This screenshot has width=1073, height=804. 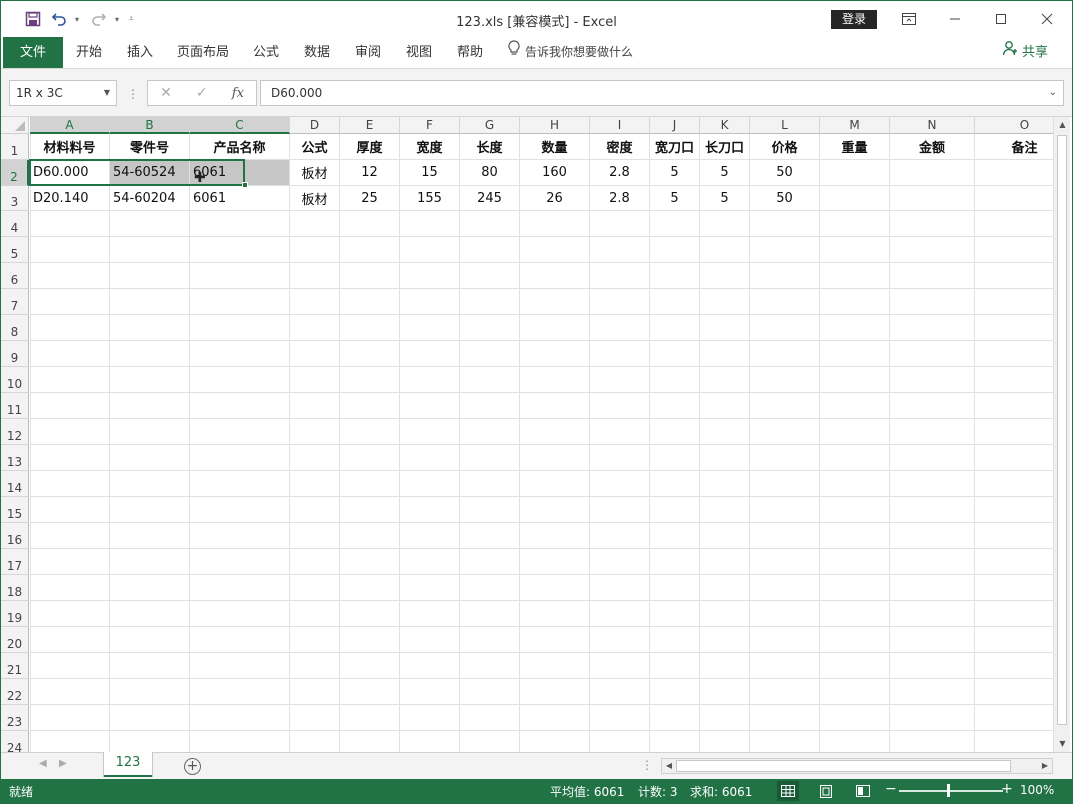 I want to click on enter-icon: ✓, so click(x=202, y=93).